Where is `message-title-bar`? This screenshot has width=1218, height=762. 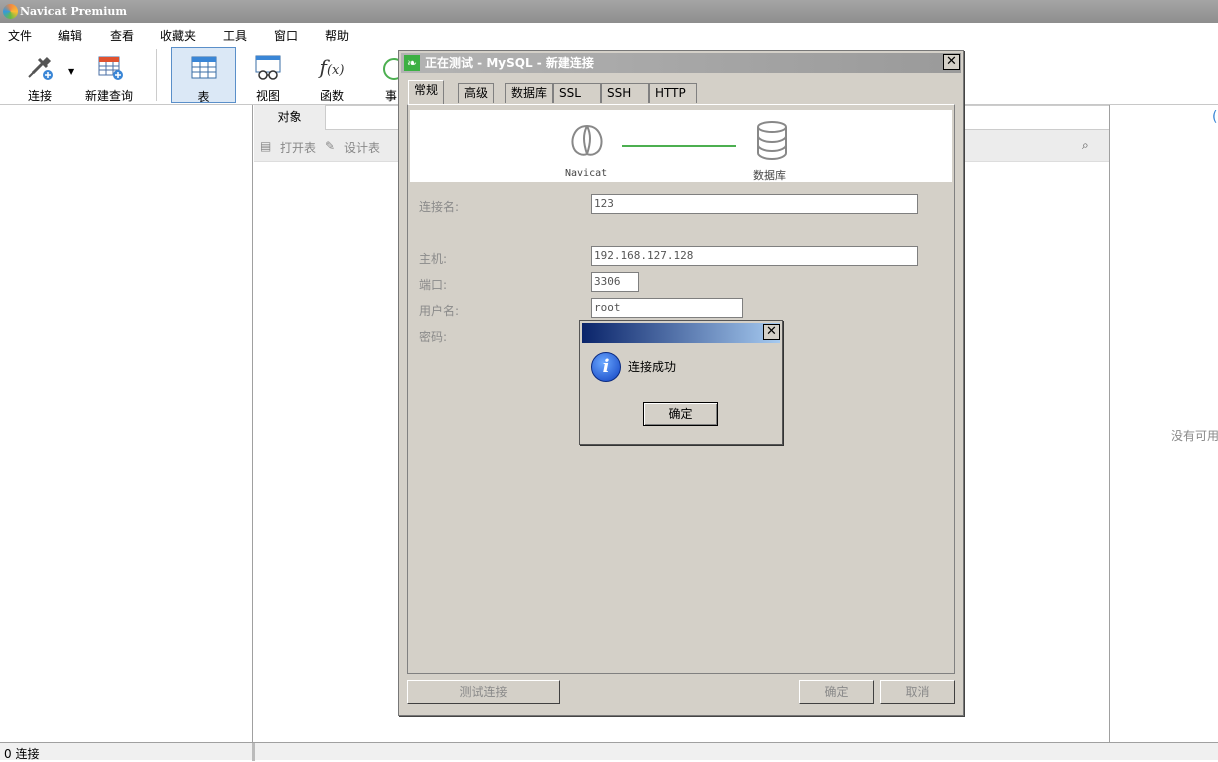
message-title-bar is located at coordinates (681, 333).